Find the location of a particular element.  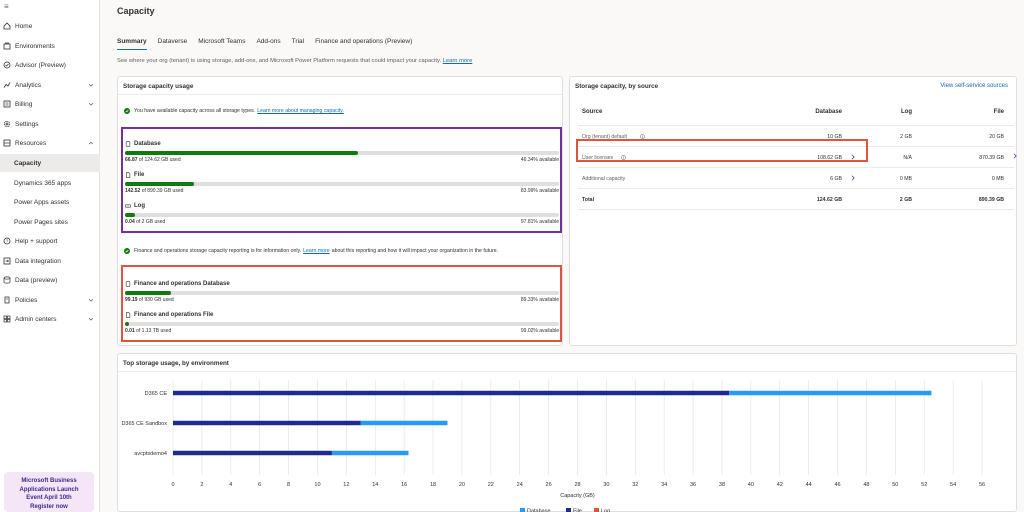

x-tick-label: 4 is located at coordinates (230, 485).